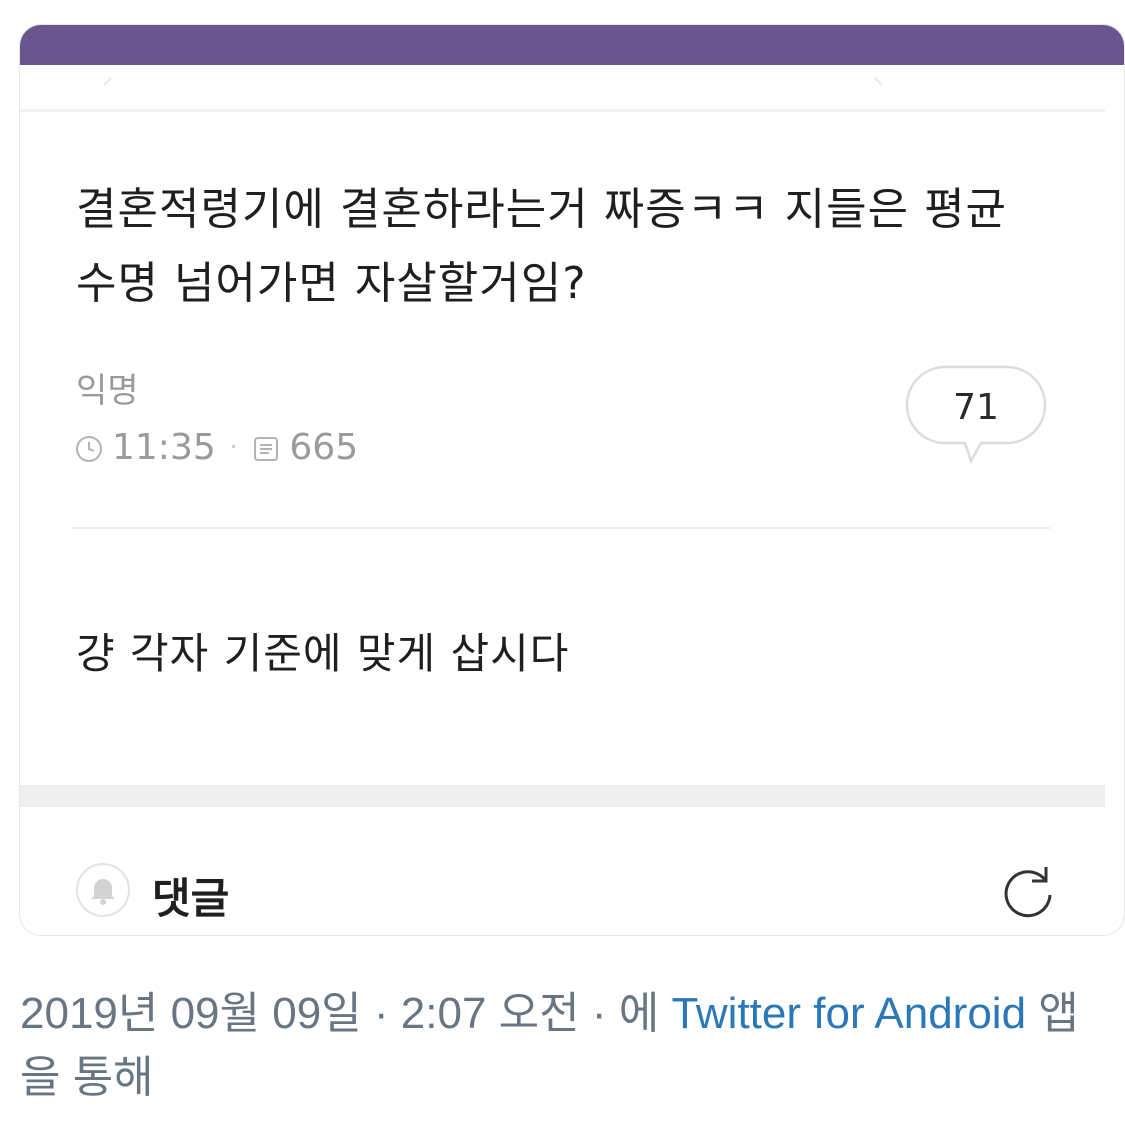 This screenshot has height=1123, width=1125. Describe the element at coordinates (323, 653) in the screenshot. I see `post-body: 걍 각자 기준에 맞게 삽시다` at that location.